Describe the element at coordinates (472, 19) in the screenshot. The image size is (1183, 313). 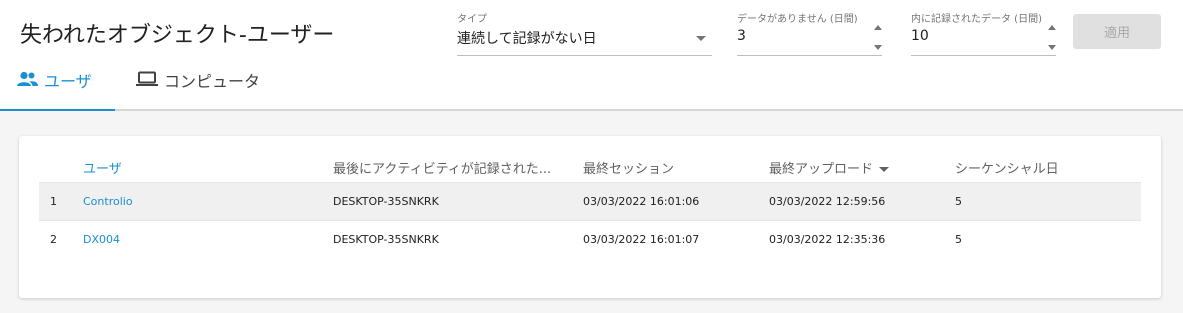
I see `type-select-label: タイプ` at that location.